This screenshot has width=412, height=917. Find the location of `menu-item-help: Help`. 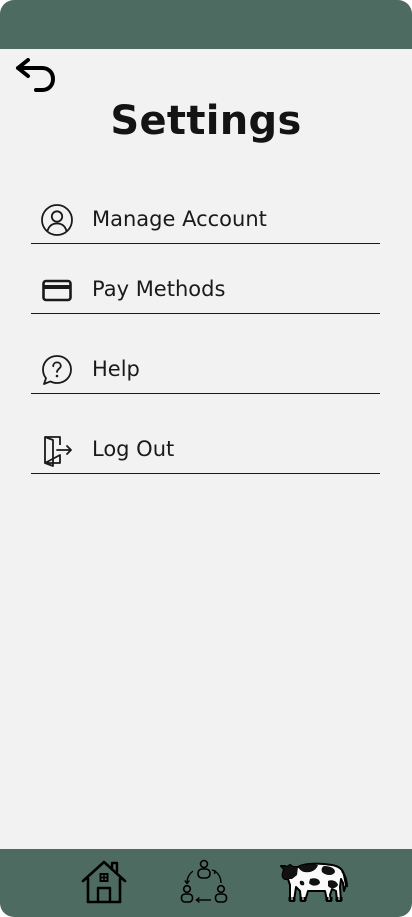

menu-item-help: Help is located at coordinates (205, 371).